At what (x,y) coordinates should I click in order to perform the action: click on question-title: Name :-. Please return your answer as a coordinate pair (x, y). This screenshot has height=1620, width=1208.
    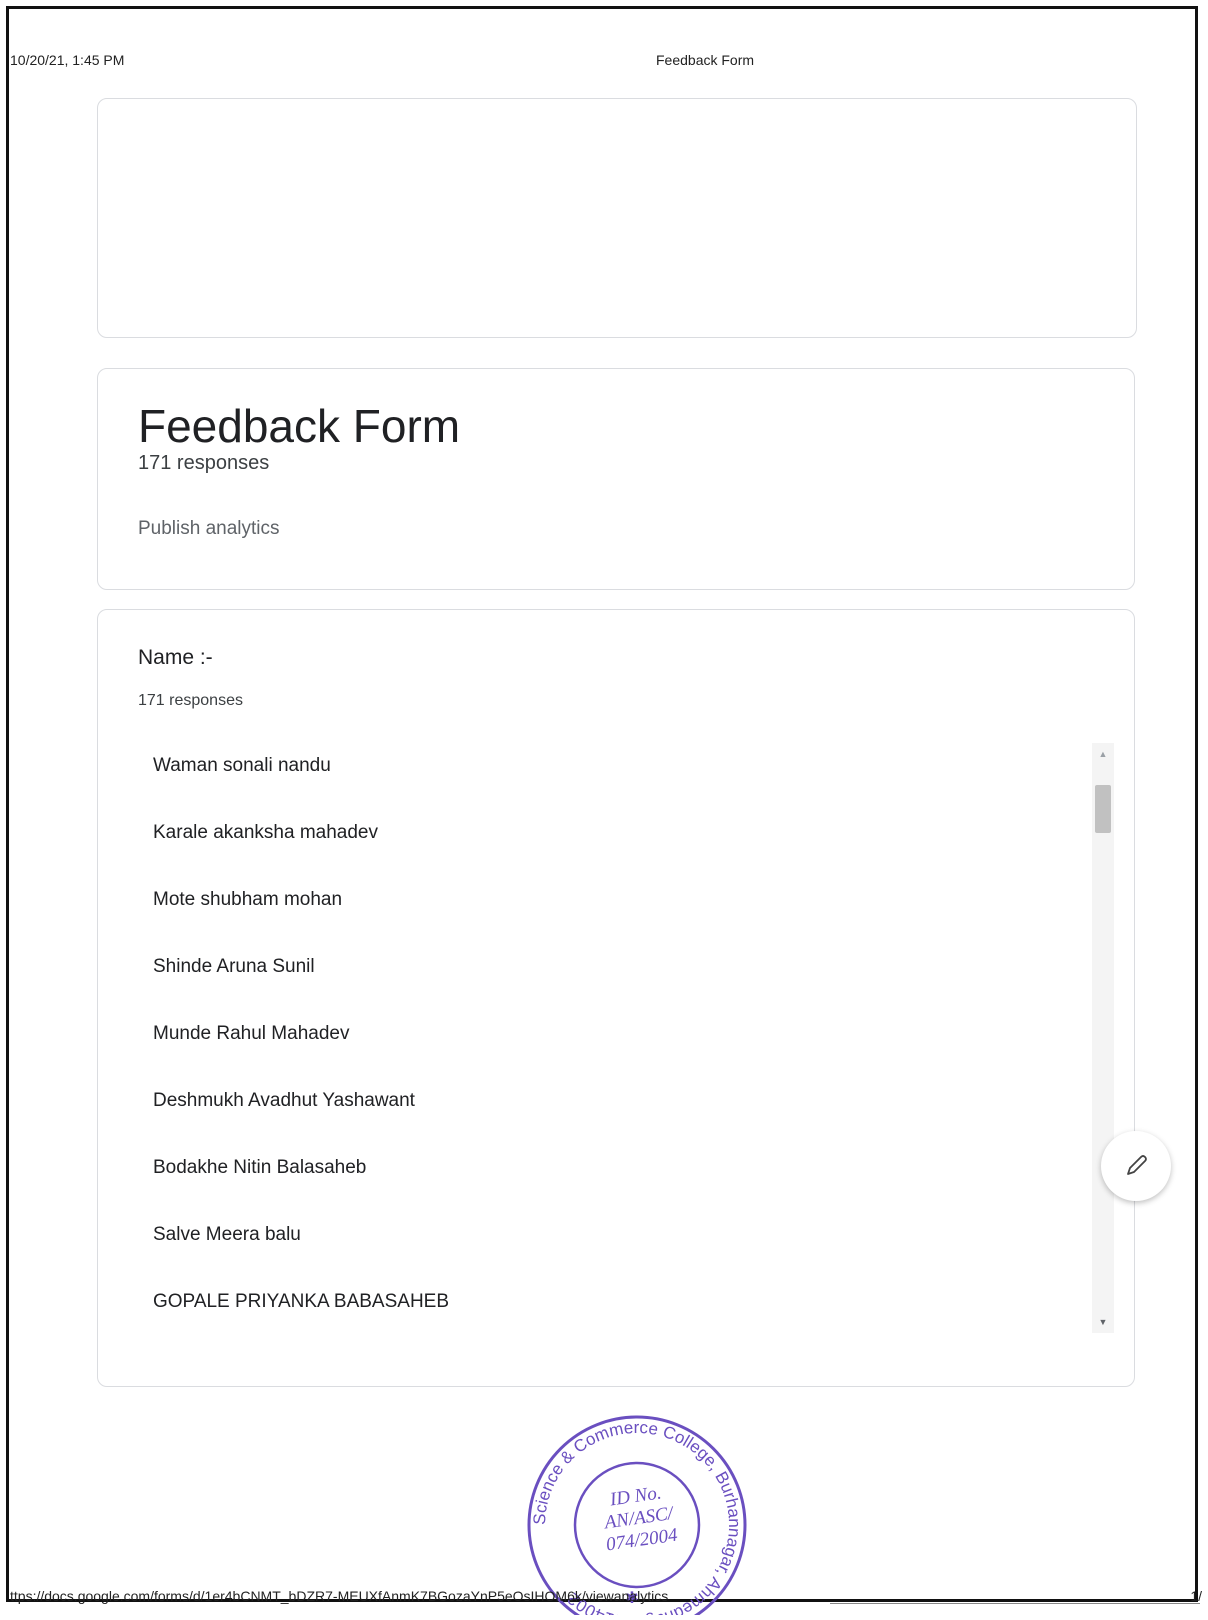
    Looking at the image, I should click on (175, 657).